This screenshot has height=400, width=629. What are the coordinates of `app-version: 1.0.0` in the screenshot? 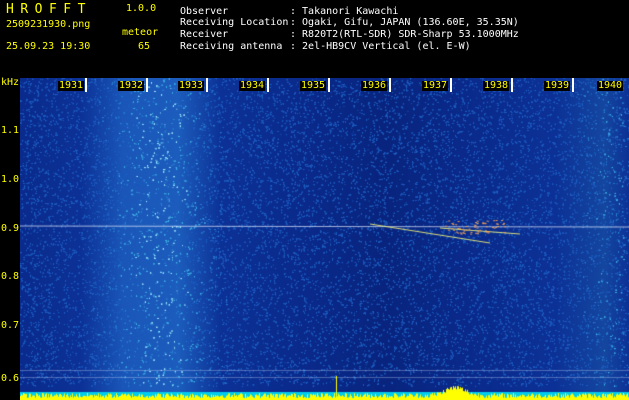 It's located at (141, 8).